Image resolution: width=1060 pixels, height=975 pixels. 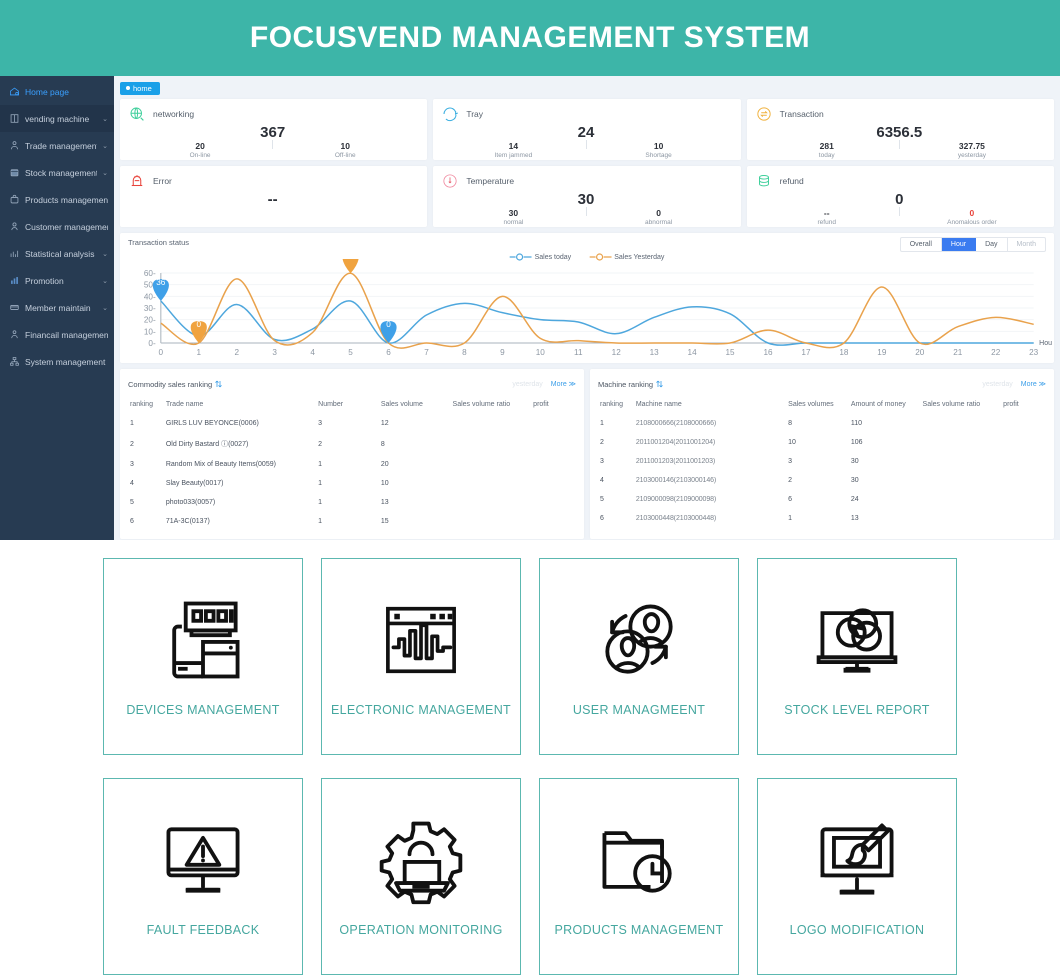 What do you see at coordinates (352, 464) in the screenshot?
I see `table-row: 3Random Mix of Beauty Items(0059)120` at bounding box center [352, 464].